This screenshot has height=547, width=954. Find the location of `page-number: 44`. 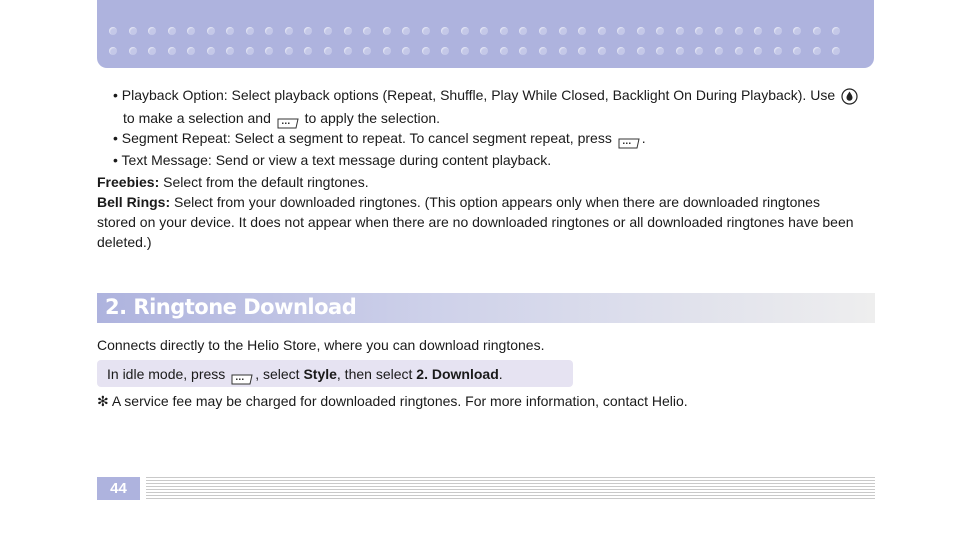

page-number: 44 is located at coordinates (118, 488).